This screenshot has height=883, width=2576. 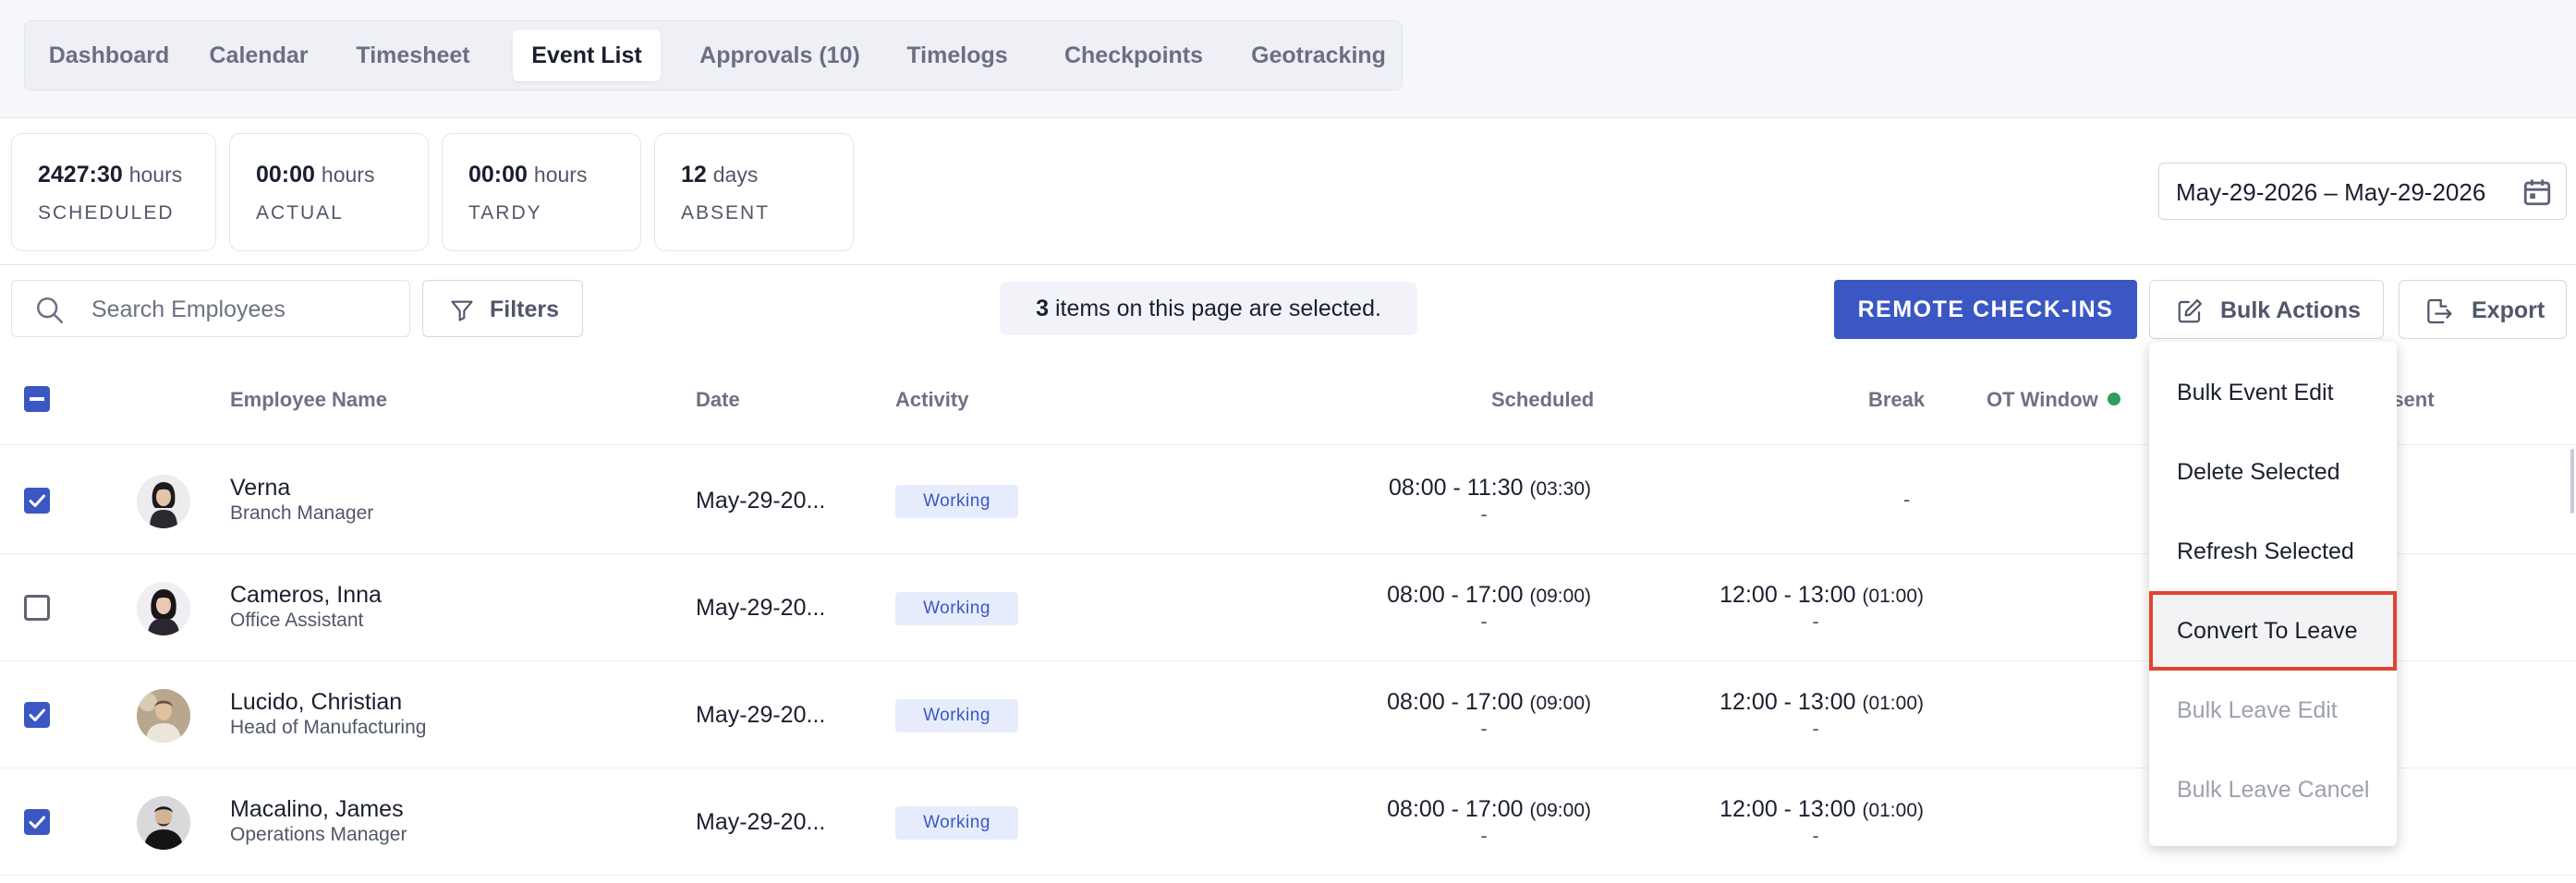 I want to click on header-date: Date, so click(x=718, y=400).